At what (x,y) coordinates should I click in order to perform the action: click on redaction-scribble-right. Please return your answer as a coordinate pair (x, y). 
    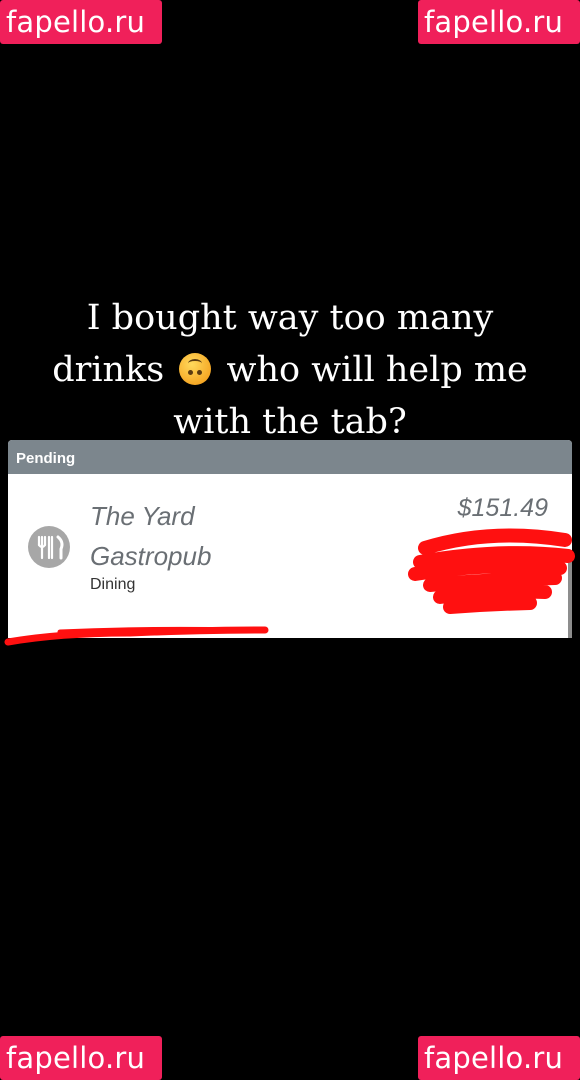
    Looking at the image, I should click on (491, 571).